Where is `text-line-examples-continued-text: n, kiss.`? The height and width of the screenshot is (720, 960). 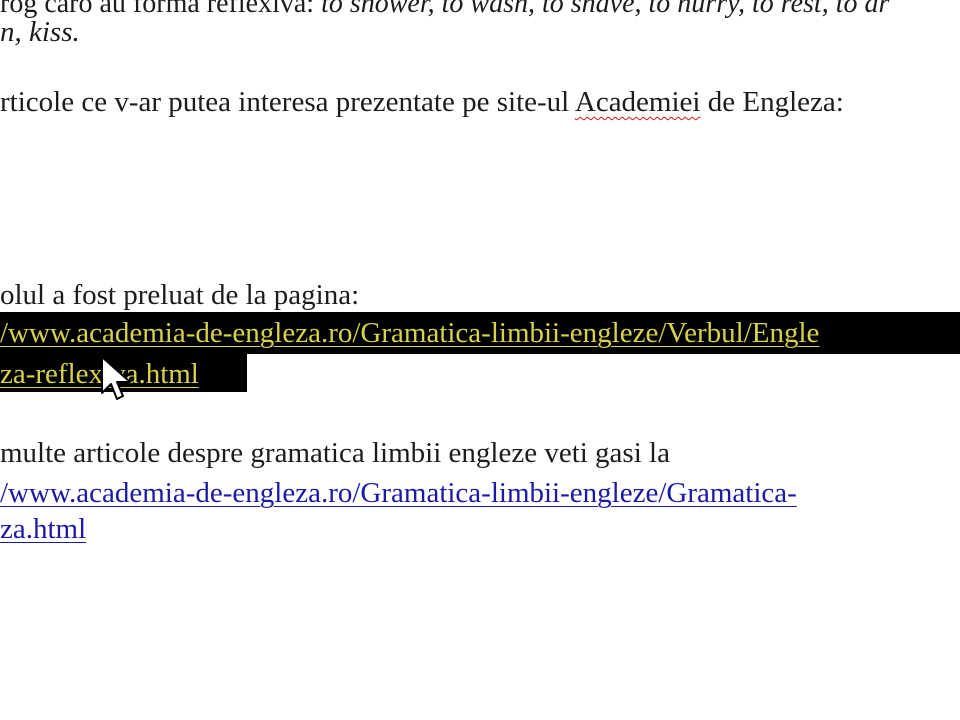
text-line-examples-continued-text: n, kiss. is located at coordinates (40, 32).